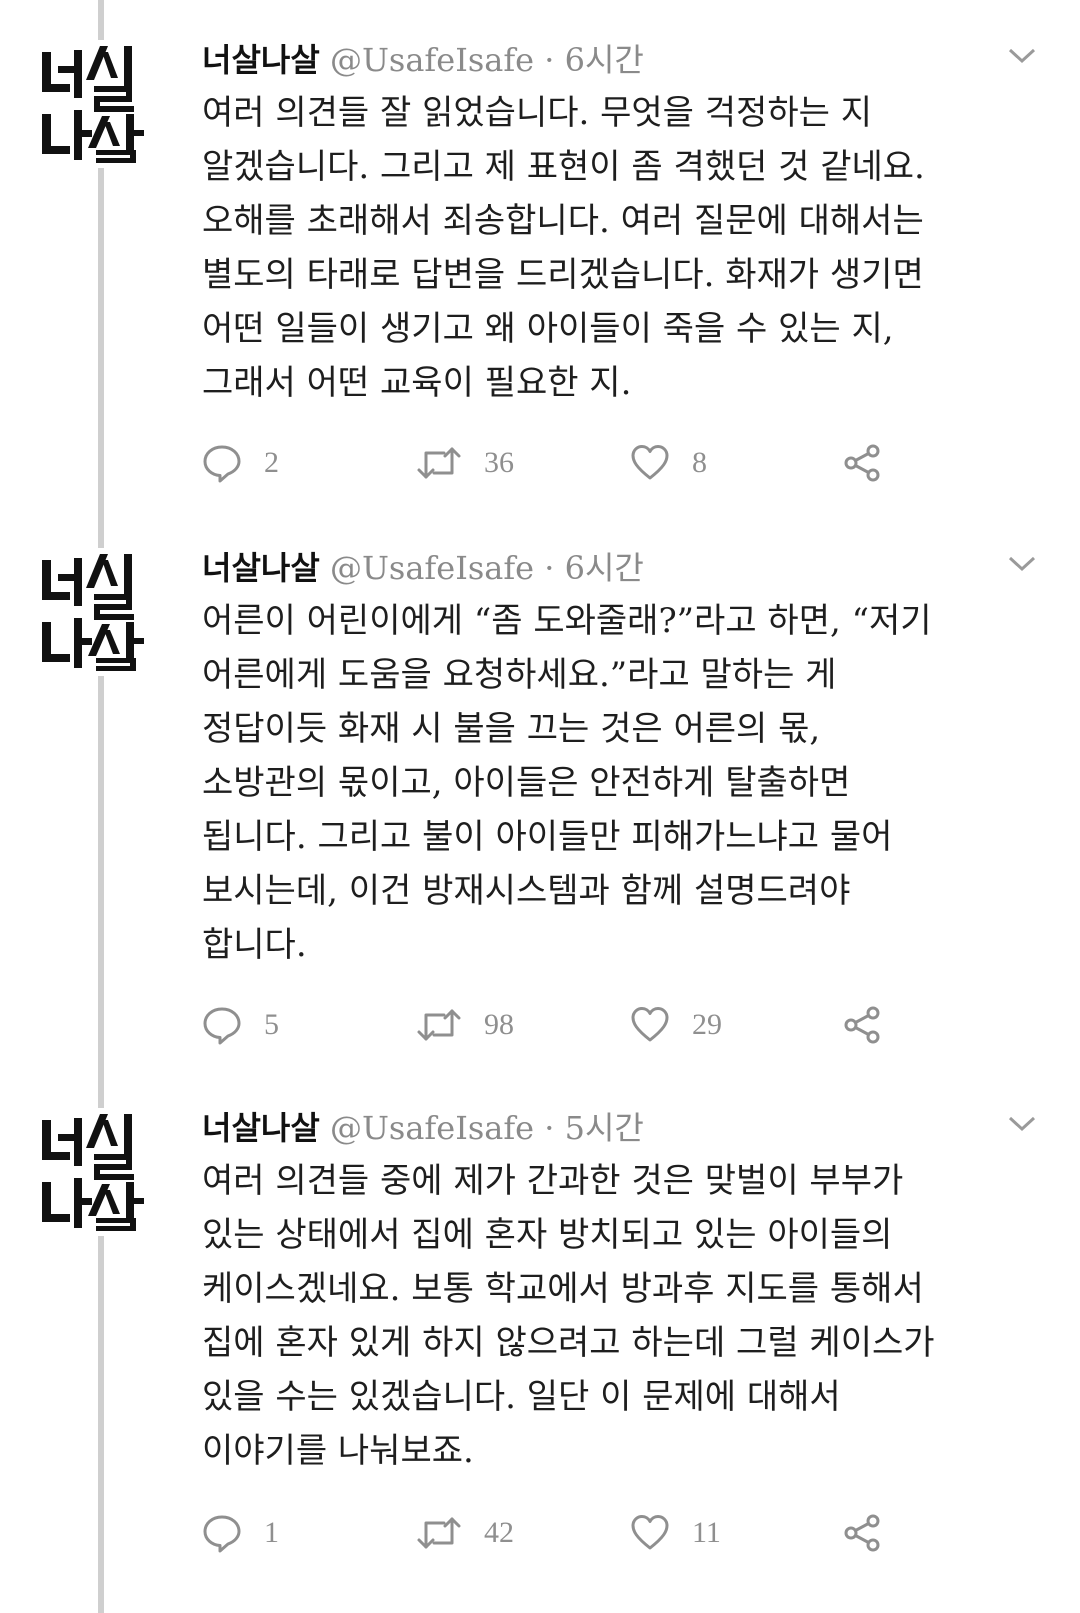  I want to click on like-button: 8, so click(668, 463).